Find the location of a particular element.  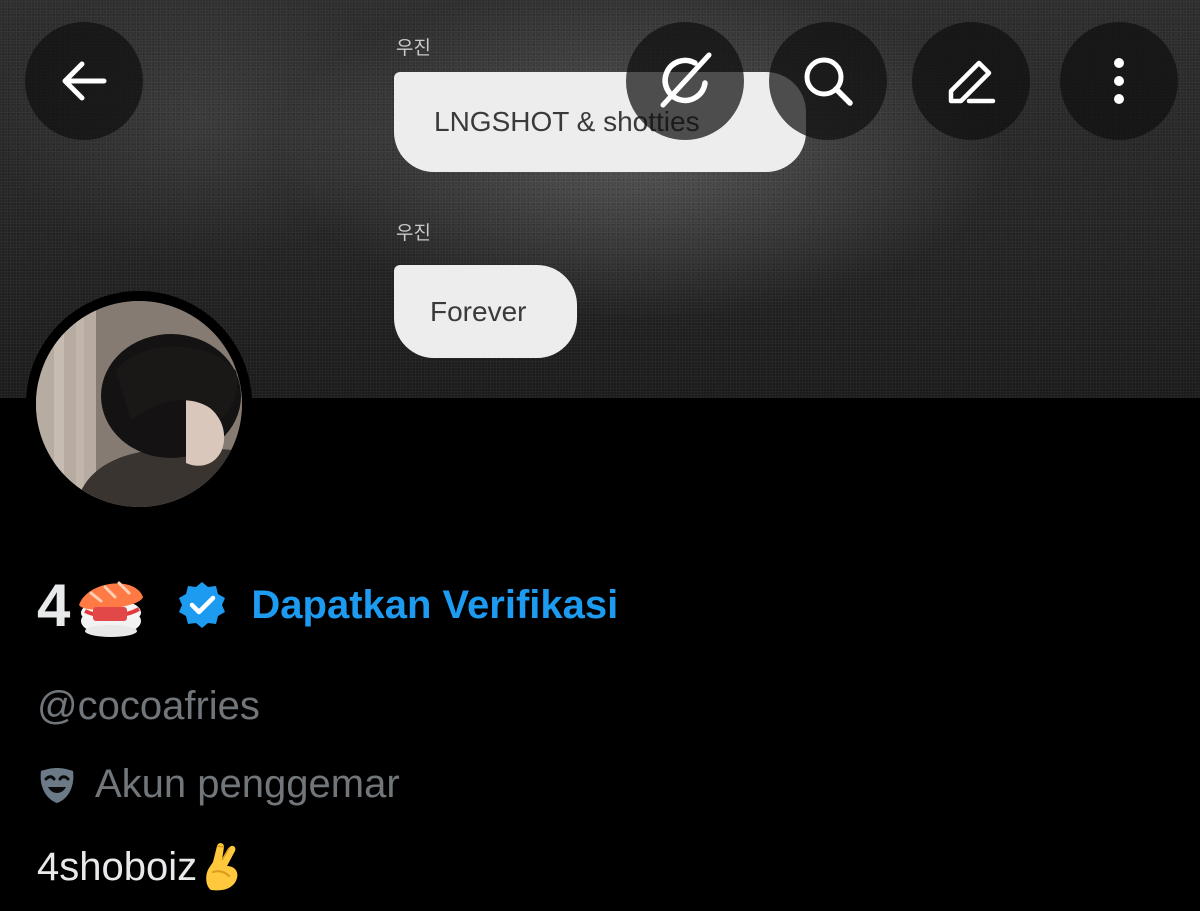

grok-button is located at coordinates (685, 81).